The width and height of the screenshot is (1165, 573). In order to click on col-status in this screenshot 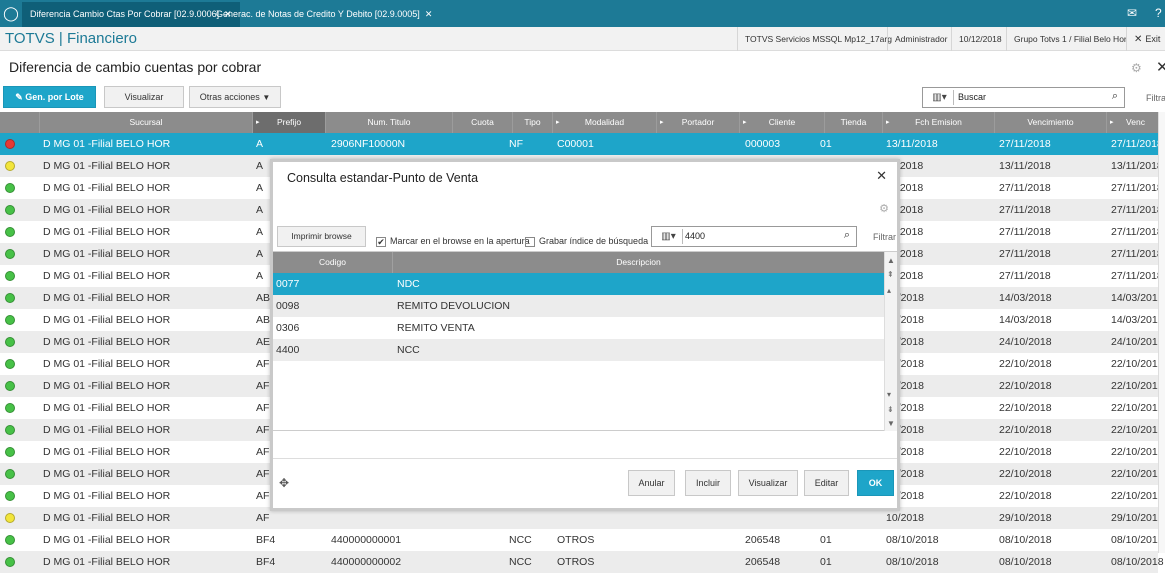, I will do `click(20, 122)`.